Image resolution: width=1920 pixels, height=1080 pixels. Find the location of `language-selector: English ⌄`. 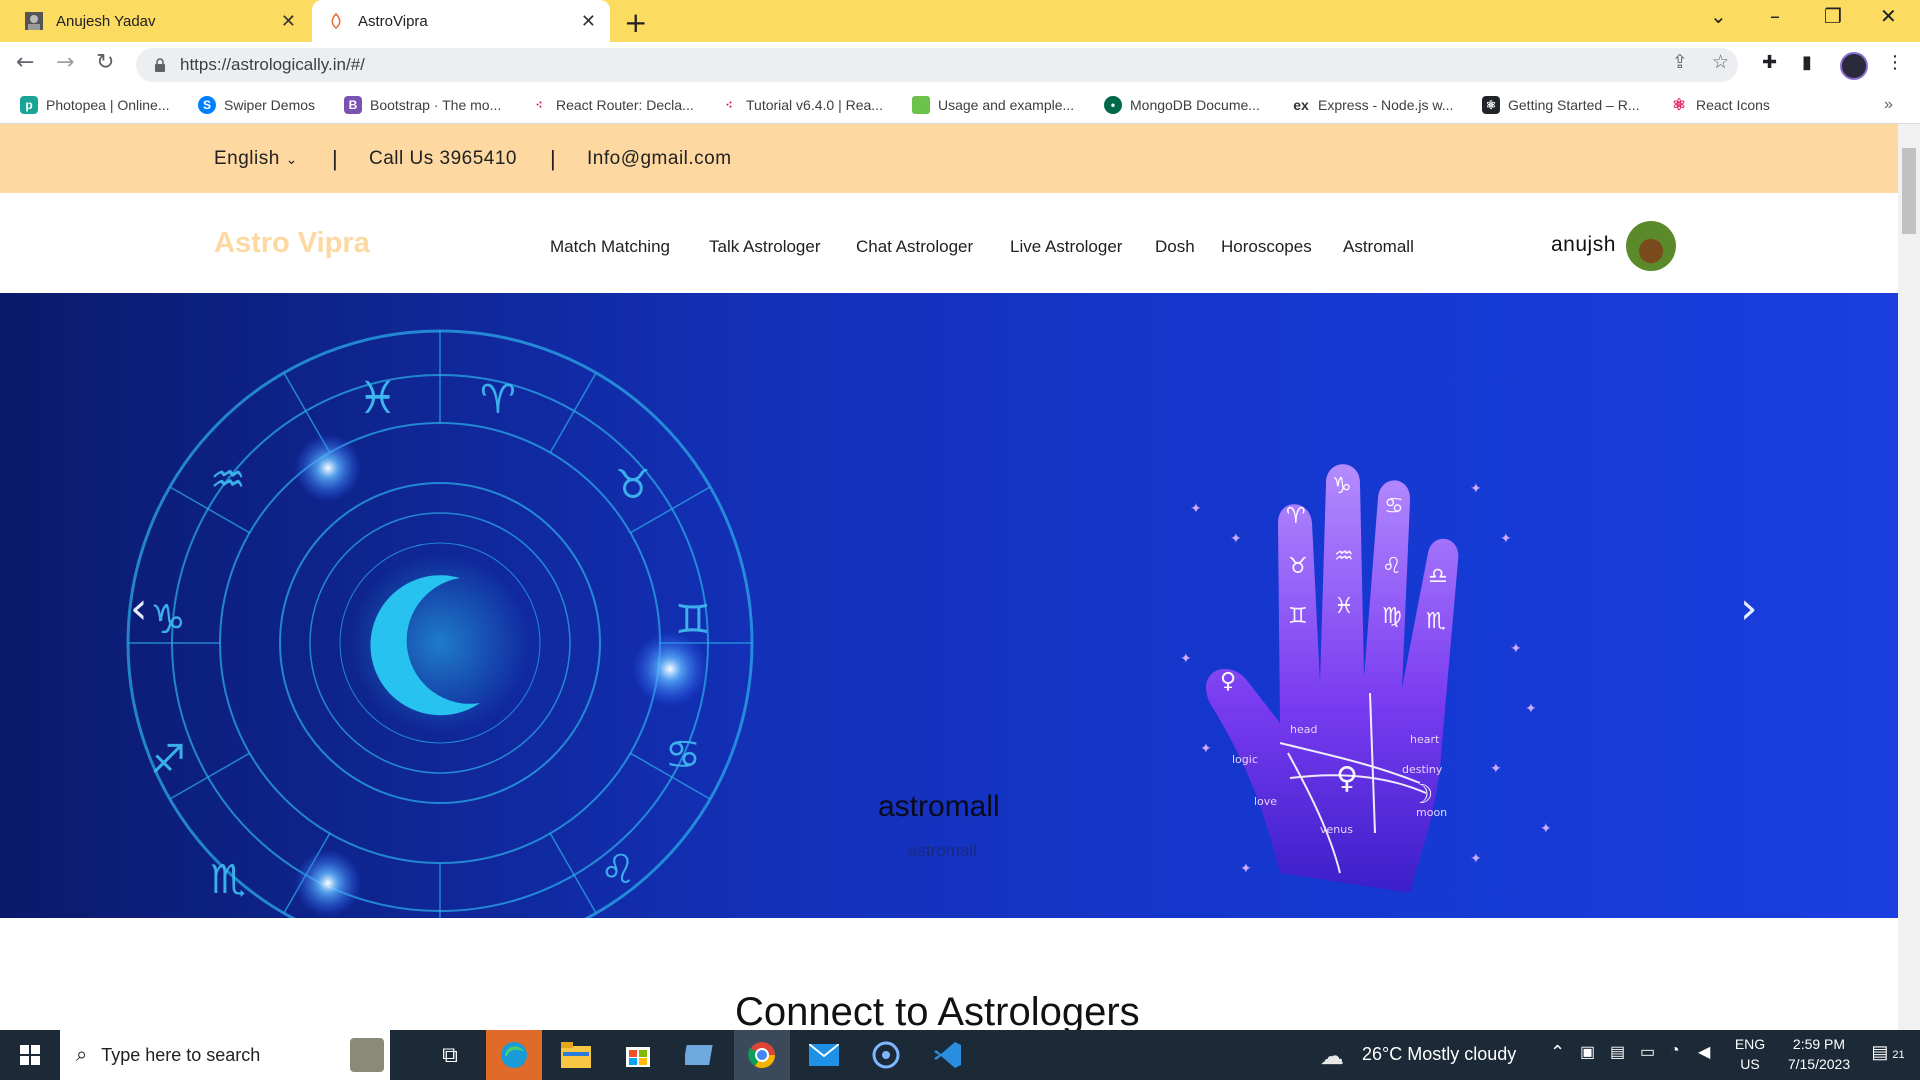

language-selector: English ⌄ is located at coordinates (256, 159).